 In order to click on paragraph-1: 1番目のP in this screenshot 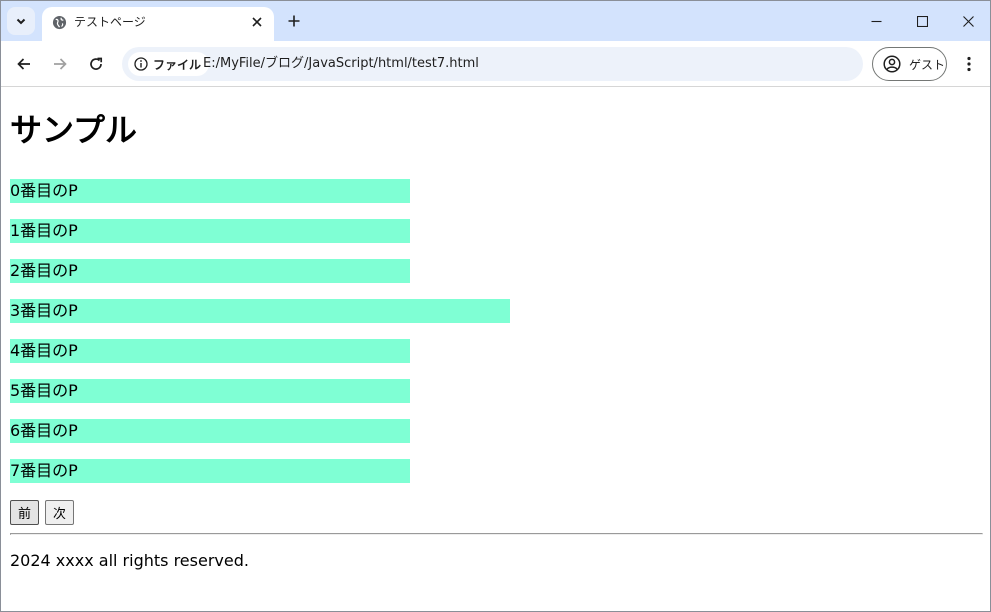, I will do `click(210, 231)`.